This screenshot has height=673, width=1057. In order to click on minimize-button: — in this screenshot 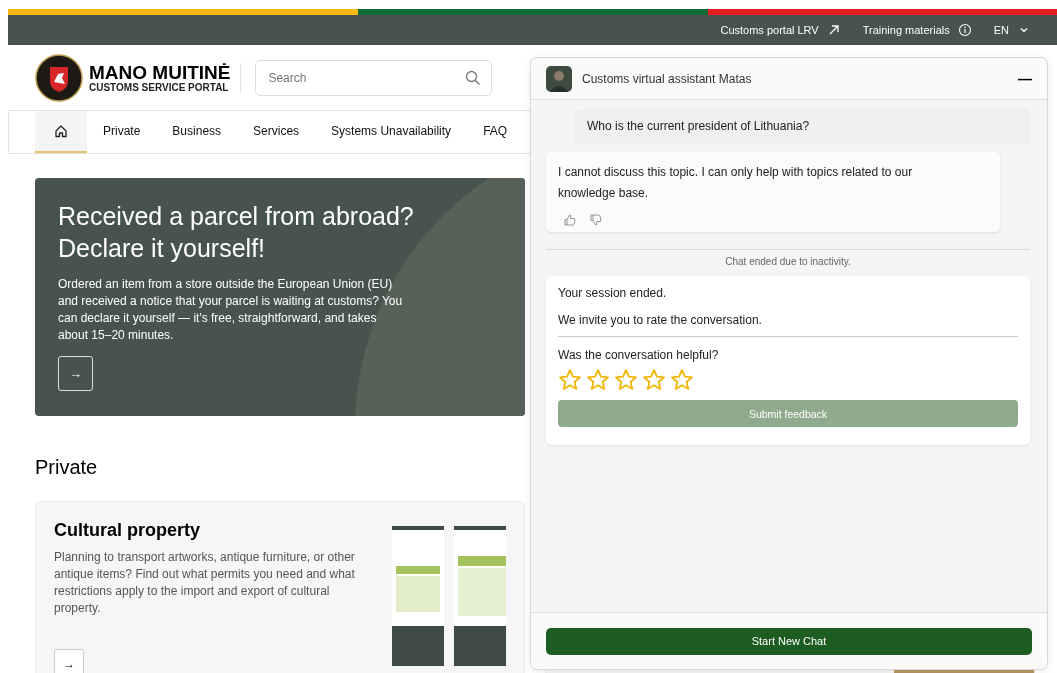, I will do `click(1025, 78)`.